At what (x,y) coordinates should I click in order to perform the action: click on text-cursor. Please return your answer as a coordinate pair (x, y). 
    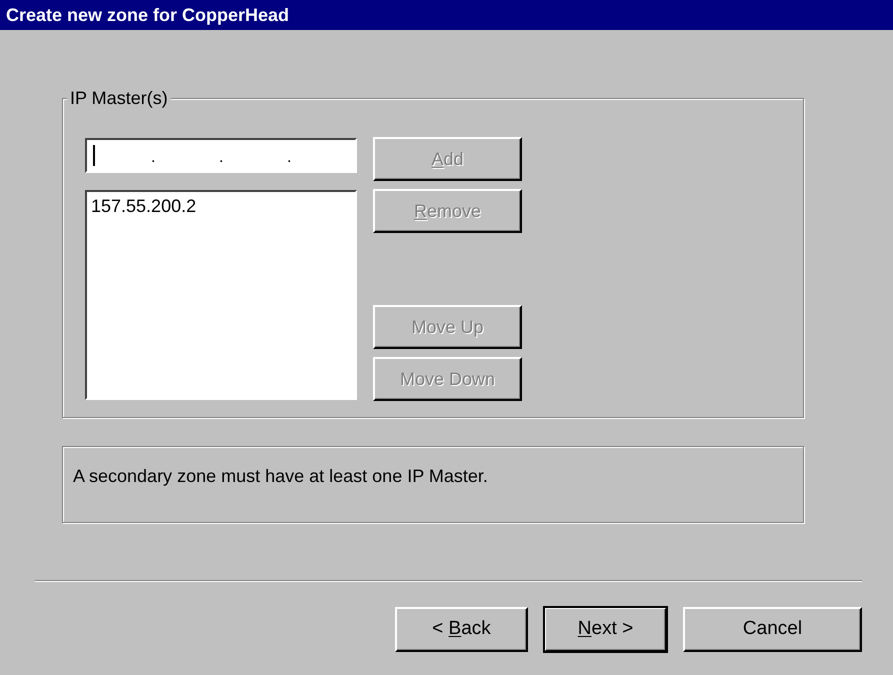
    Looking at the image, I should click on (94, 155).